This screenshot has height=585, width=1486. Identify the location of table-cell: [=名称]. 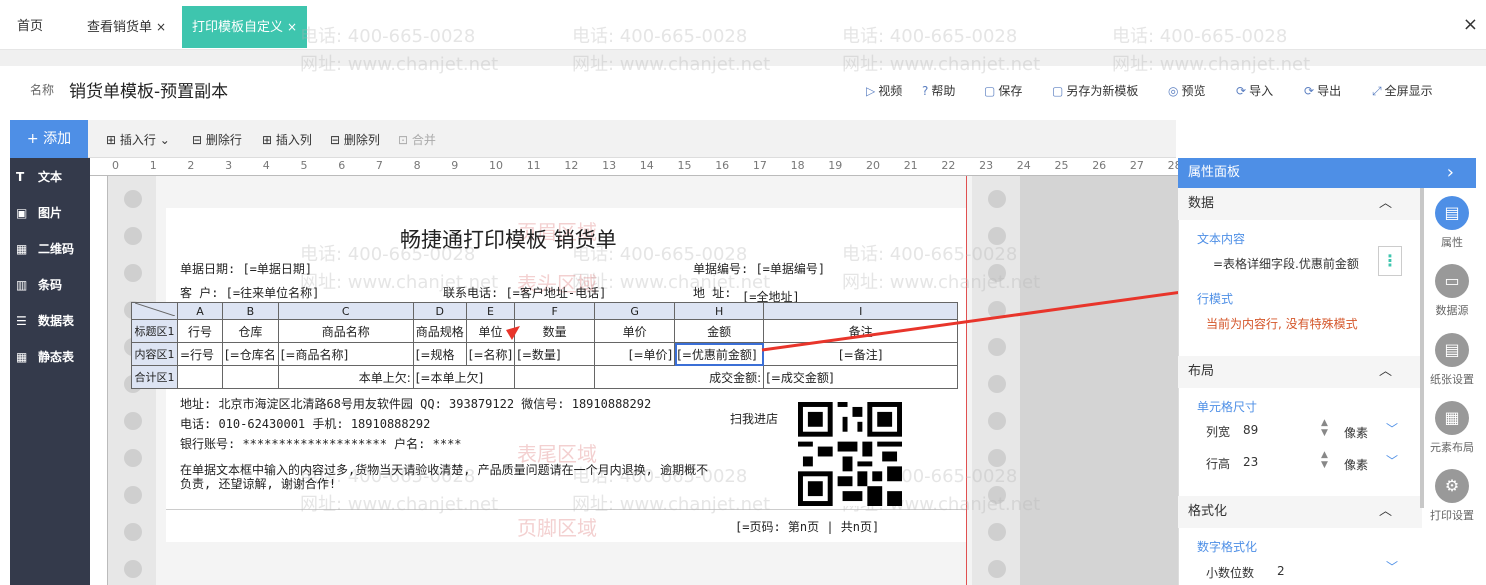
(490, 354).